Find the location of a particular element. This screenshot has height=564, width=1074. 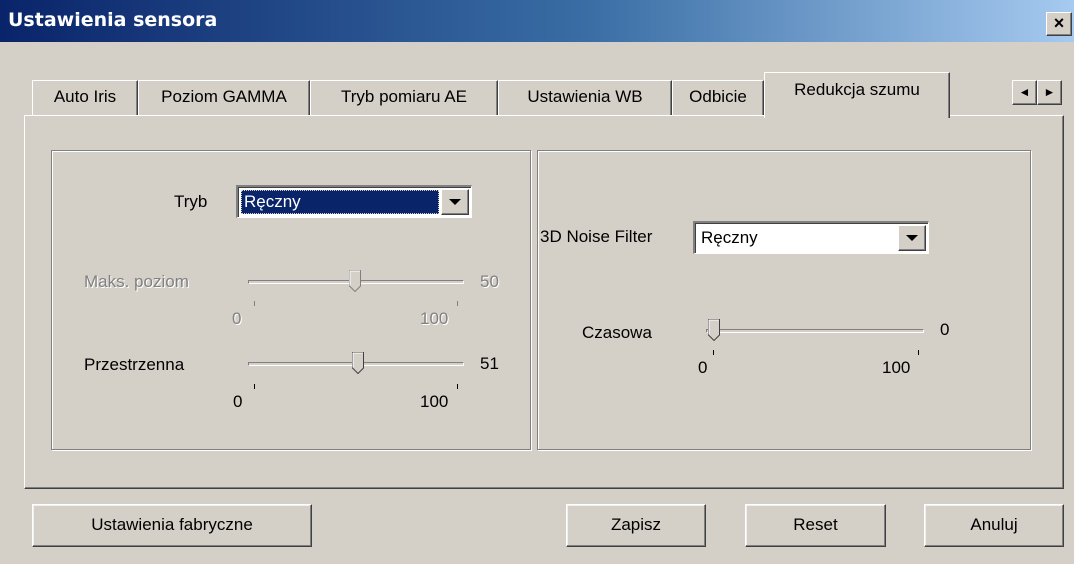

tab-scroll-right-button: ► is located at coordinates (1049, 92).